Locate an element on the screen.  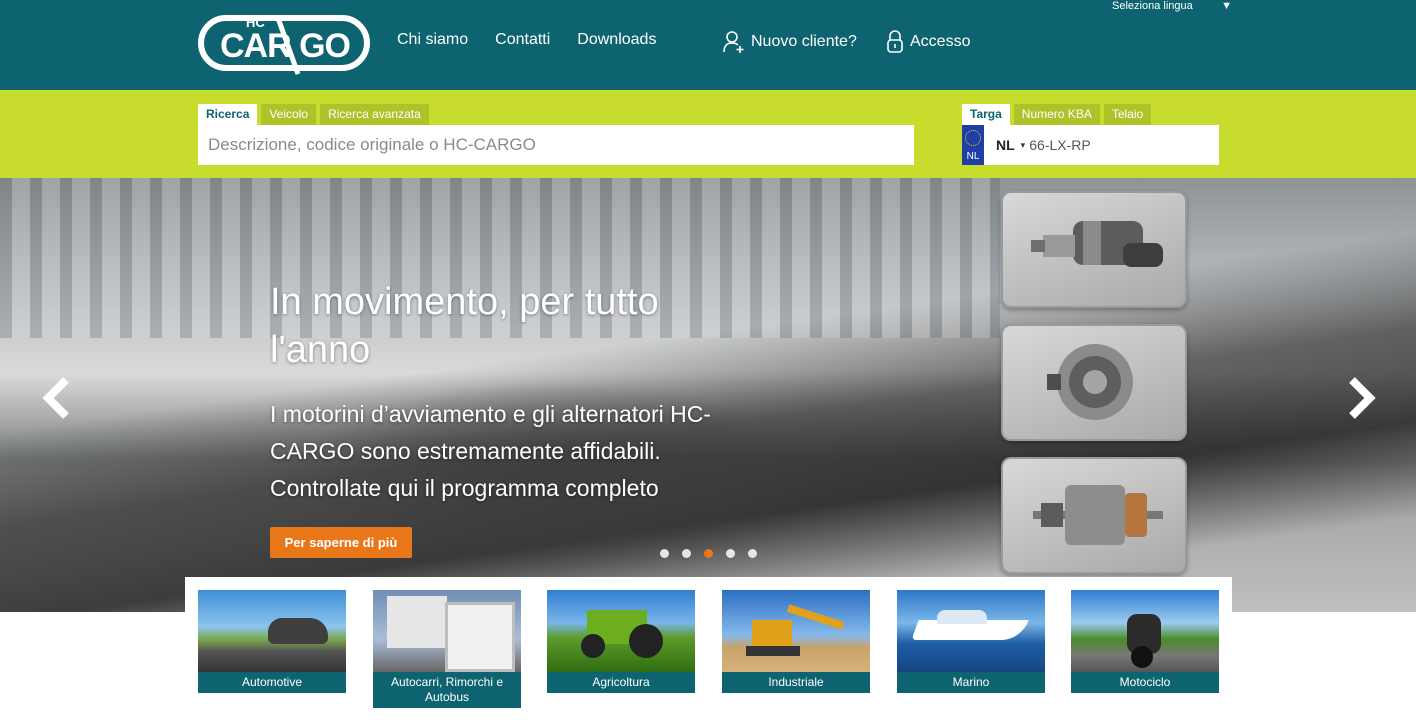
boat-image is located at coordinates (971, 631).